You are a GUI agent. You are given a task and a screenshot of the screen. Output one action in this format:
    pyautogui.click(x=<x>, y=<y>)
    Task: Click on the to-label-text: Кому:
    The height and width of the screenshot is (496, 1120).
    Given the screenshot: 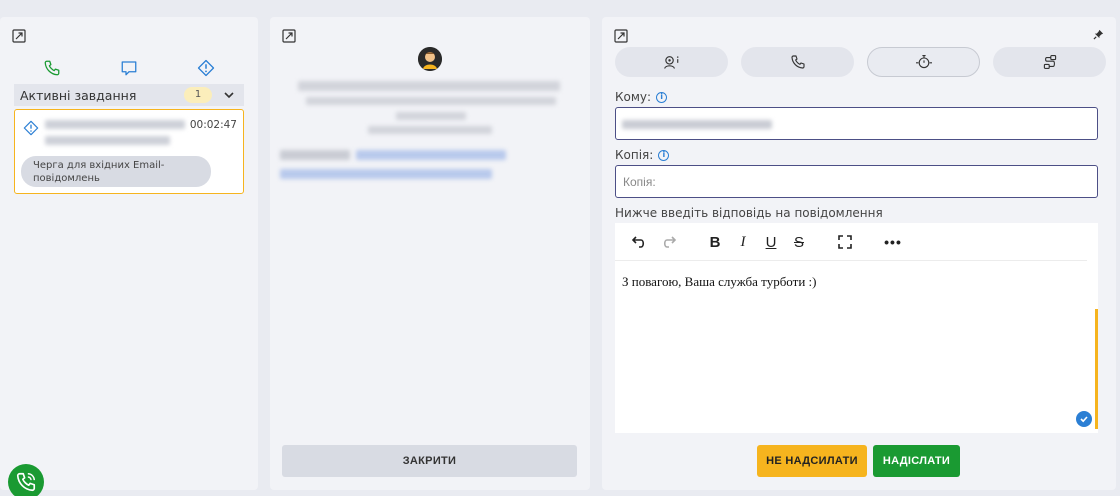 What is the action you would take?
    pyautogui.click(x=633, y=97)
    